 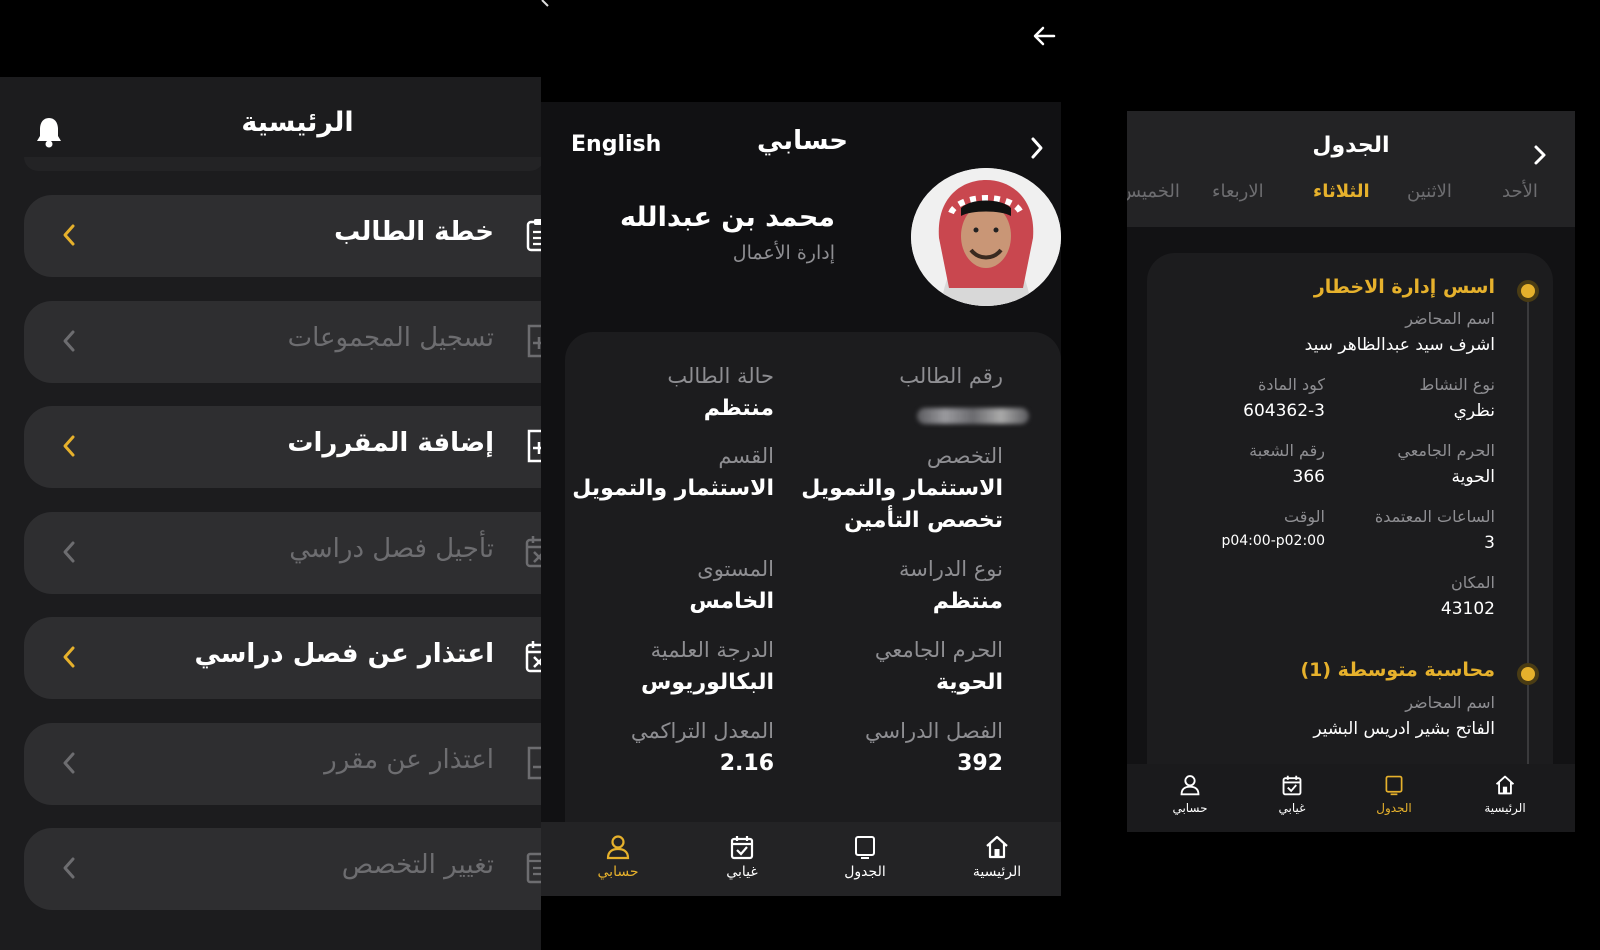 I want to click on document-icon, so click(x=533, y=868).